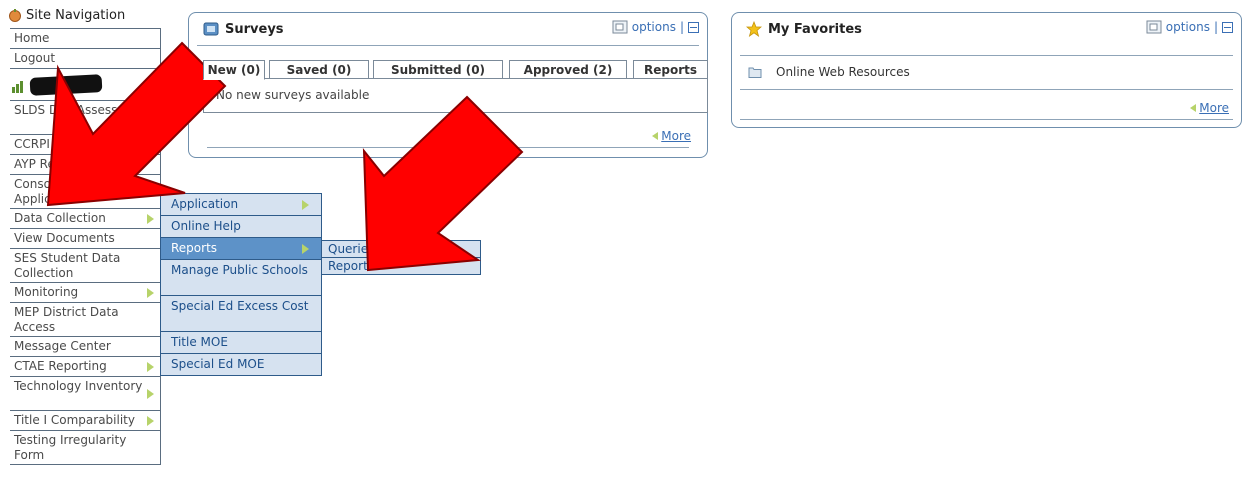 The height and width of the screenshot is (482, 1248). I want to click on reports-submenu: Queries Reports, so click(401, 257).